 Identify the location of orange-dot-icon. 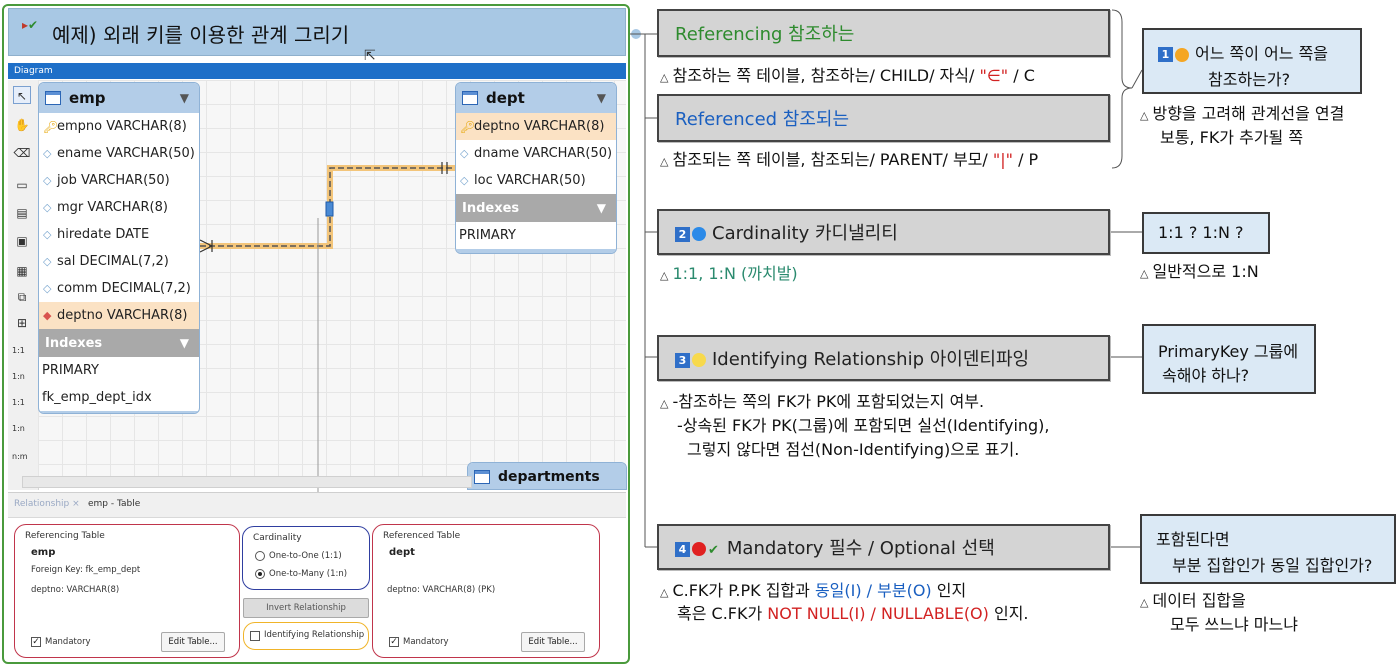
(1182, 54).